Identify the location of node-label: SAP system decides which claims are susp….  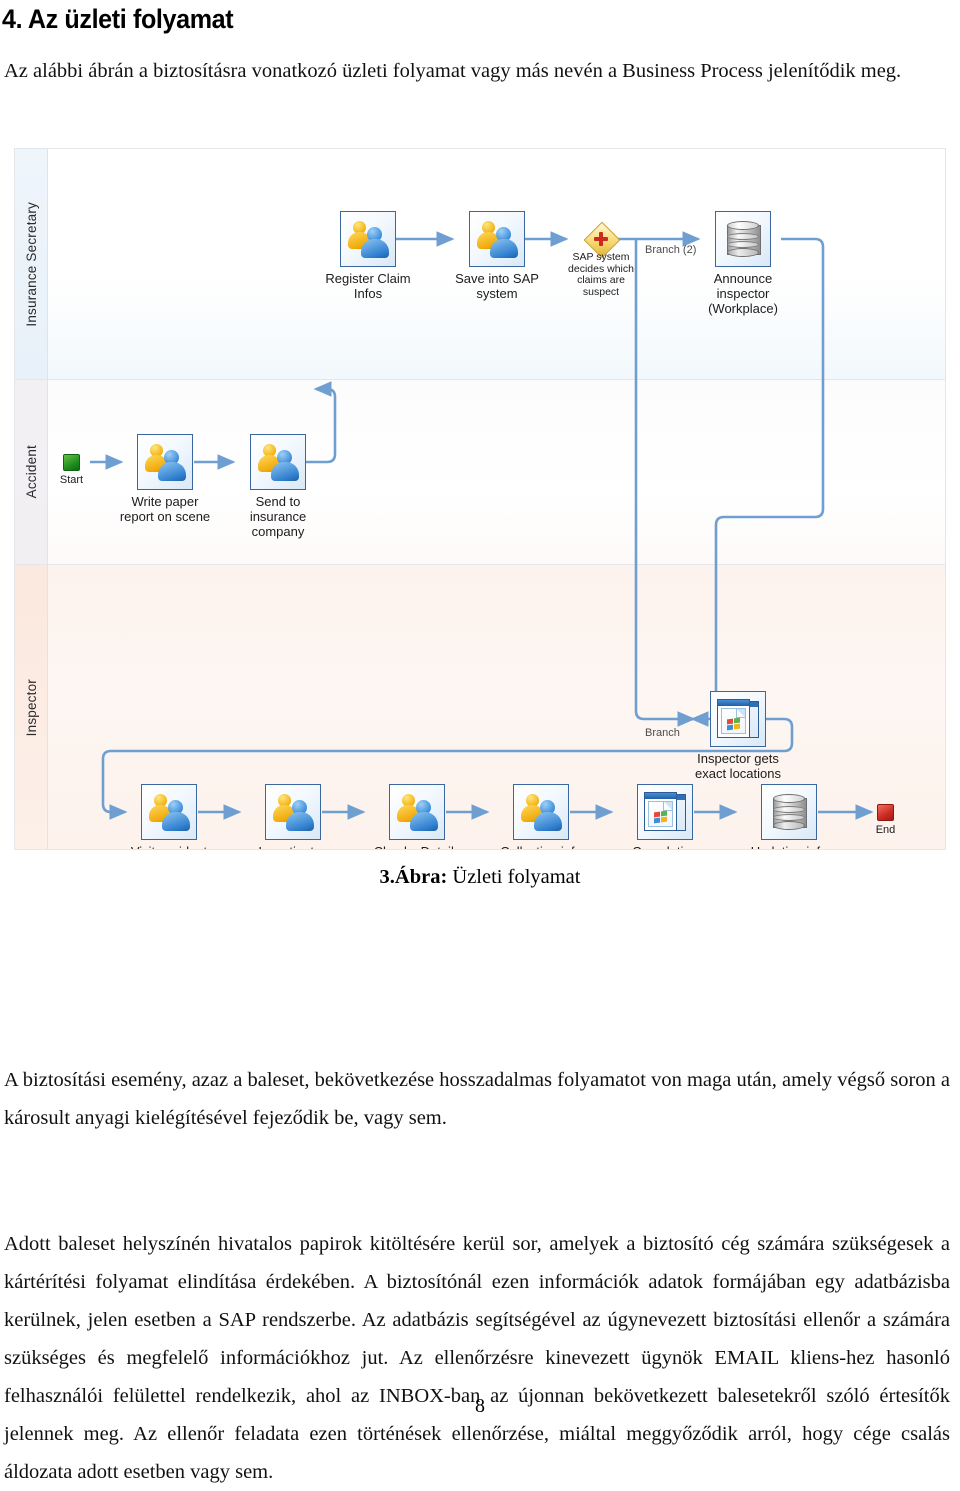
(601, 274).